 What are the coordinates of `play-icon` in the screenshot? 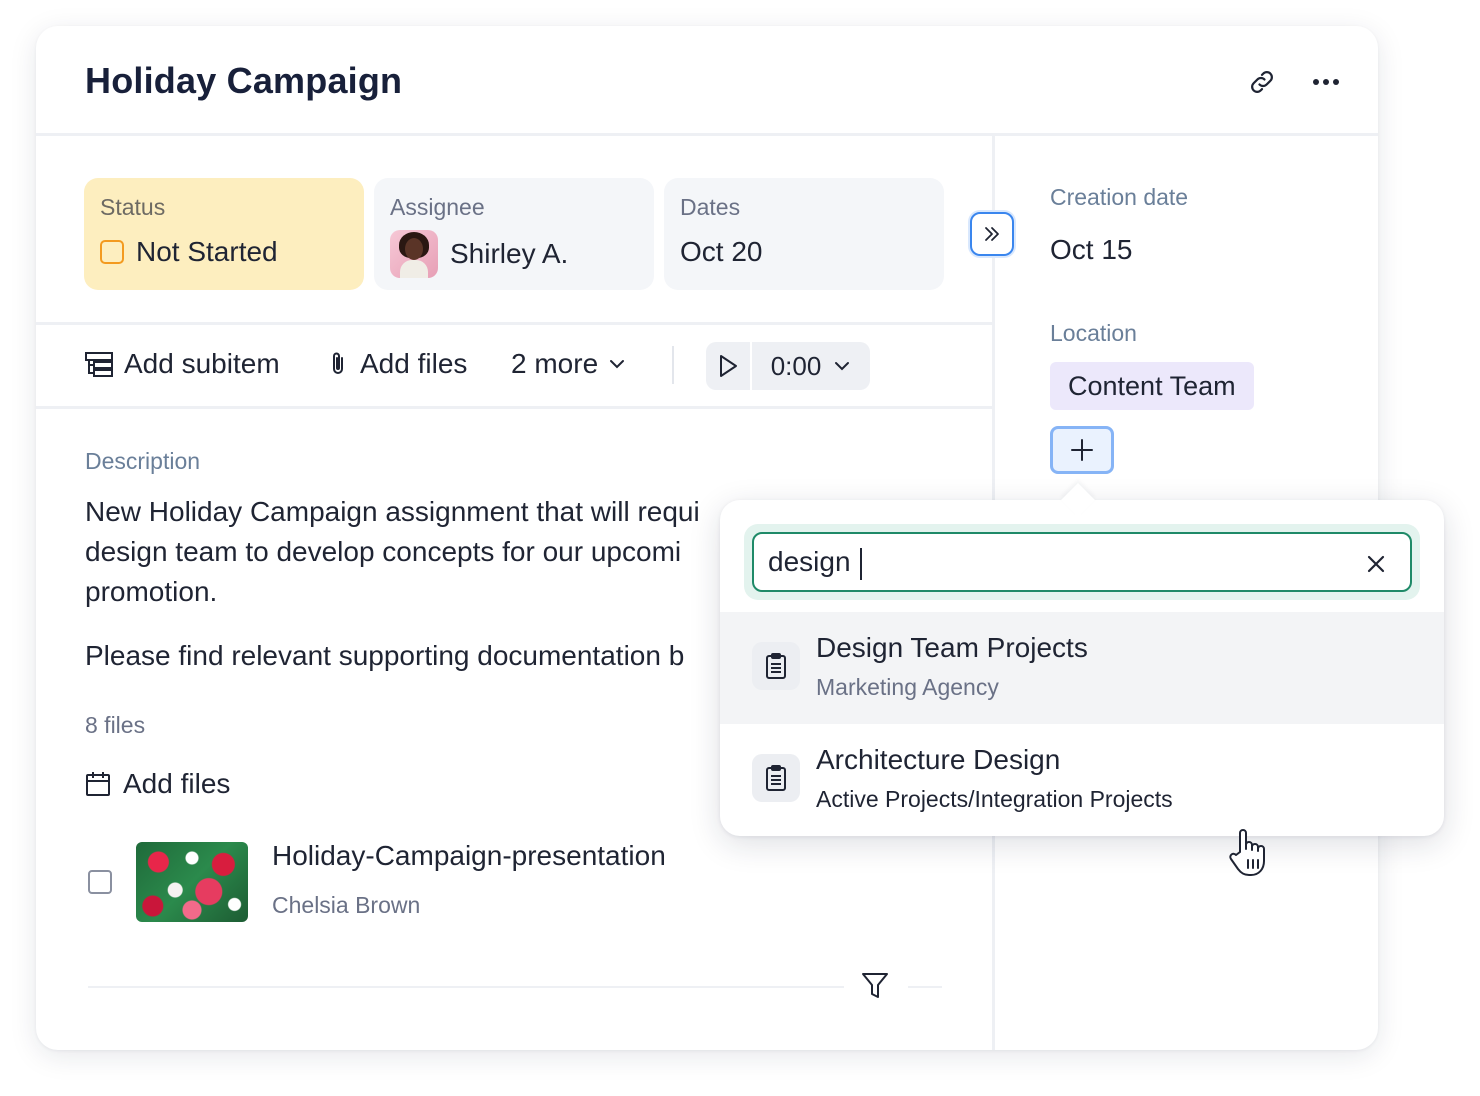 It's located at (728, 366).